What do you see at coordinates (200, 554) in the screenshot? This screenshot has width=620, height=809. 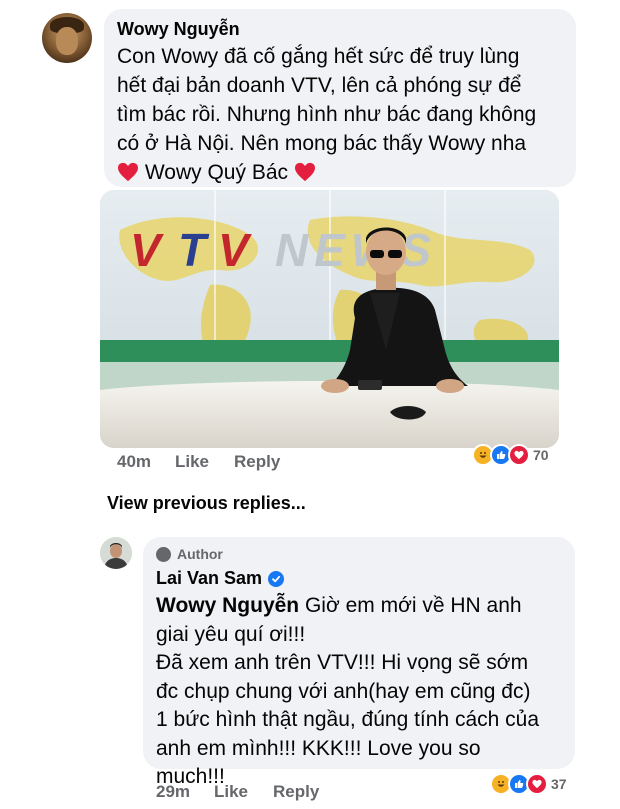 I see `author-badge-label: Author` at bounding box center [200, 554].